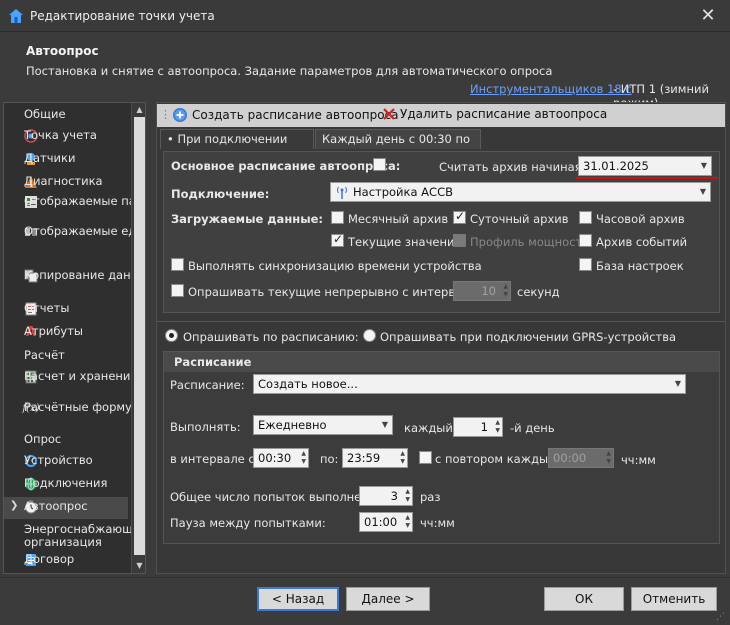 This screenshot has height=625, width=730. Describe the element at coordinates (520, 192) in the screenshot. I see `connection-select: Настройка АССВ ▼` at that location.